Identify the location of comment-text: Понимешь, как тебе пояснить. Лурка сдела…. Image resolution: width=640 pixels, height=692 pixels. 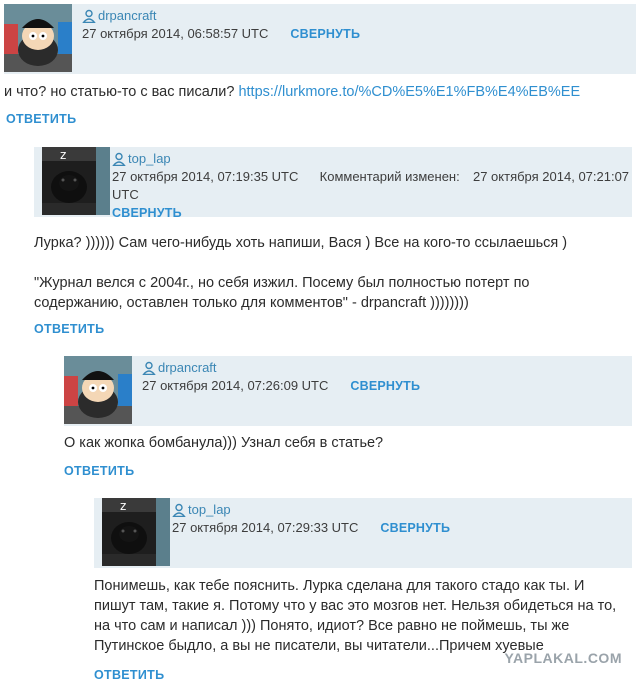
(355, 616).